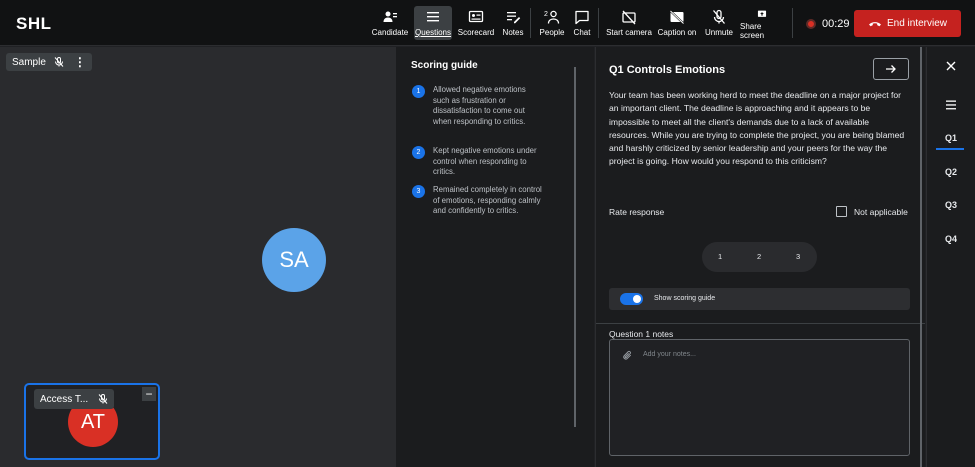 Image resolution: width=975 pixels, height=467 pixels. I want to click on scoring-guide-title: Scoring guide, so click(444, 65).